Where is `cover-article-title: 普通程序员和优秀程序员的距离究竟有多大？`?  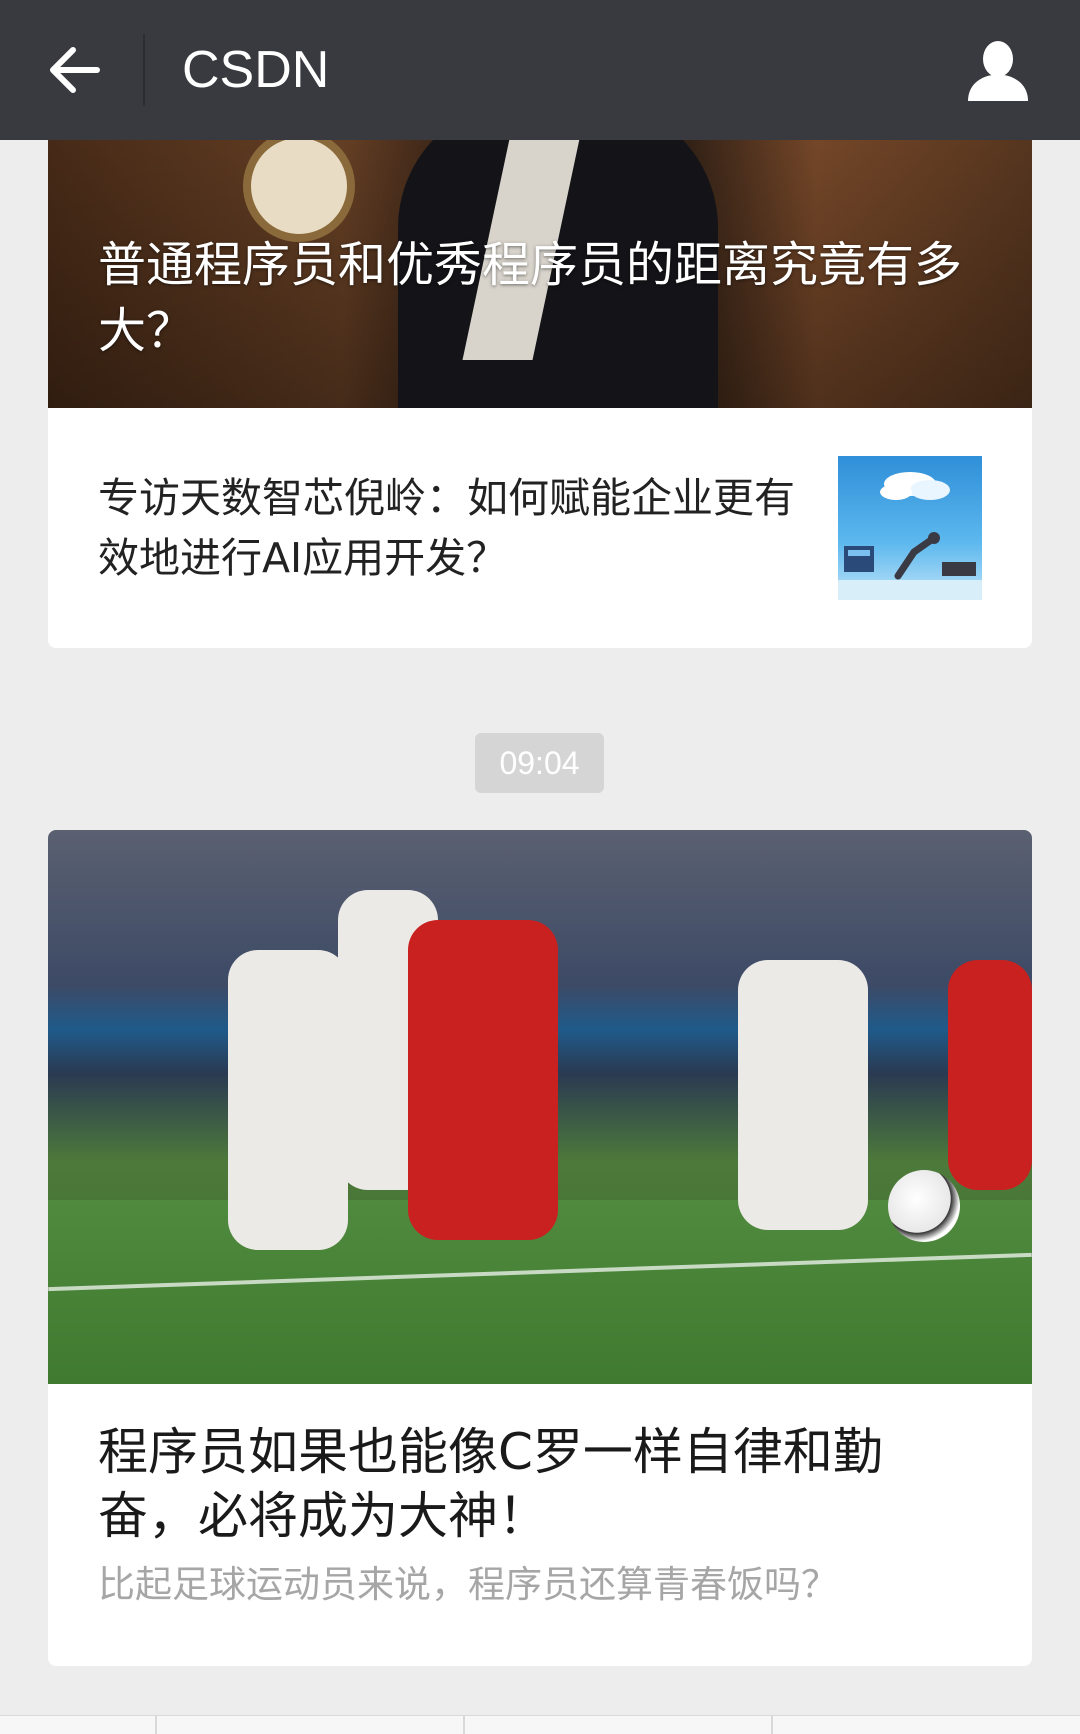
cover-article-title: 普通程序员和优秀程序员的距离究竟有多大？ is located at coordinates (530, 298).